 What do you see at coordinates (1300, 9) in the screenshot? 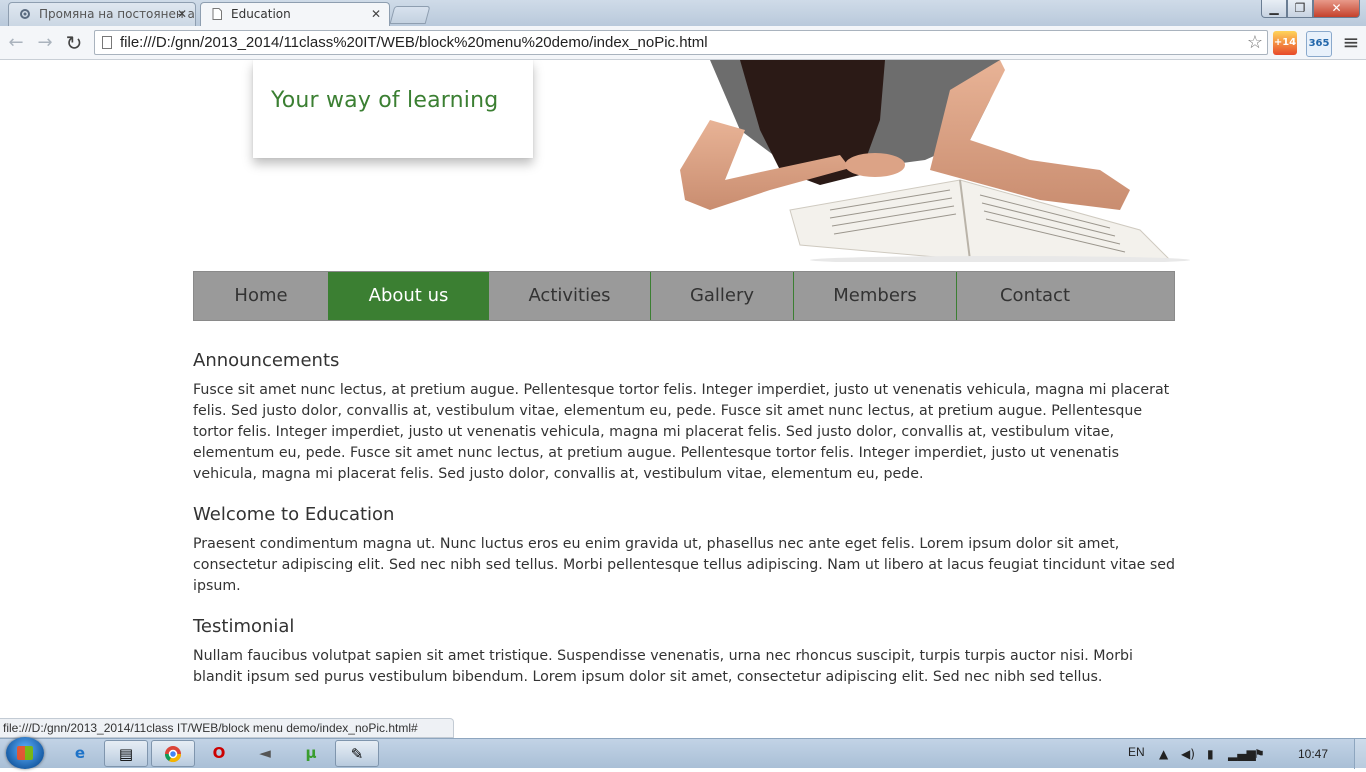
I see `maximize-button: ❐` at bounding box center [1300, 9].